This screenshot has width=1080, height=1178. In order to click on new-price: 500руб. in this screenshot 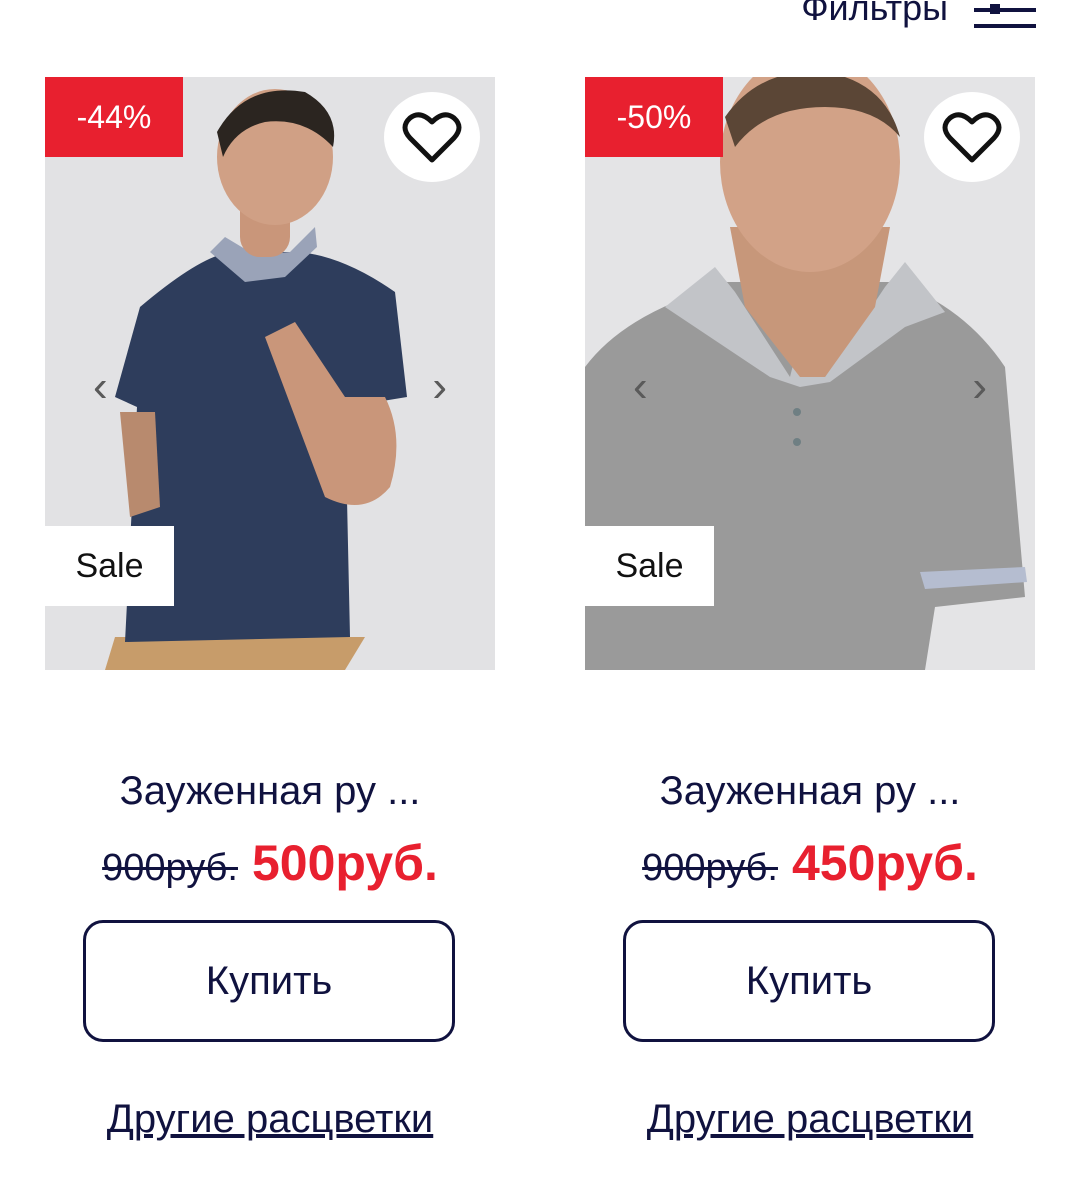, I will do `click(344, 863)`.